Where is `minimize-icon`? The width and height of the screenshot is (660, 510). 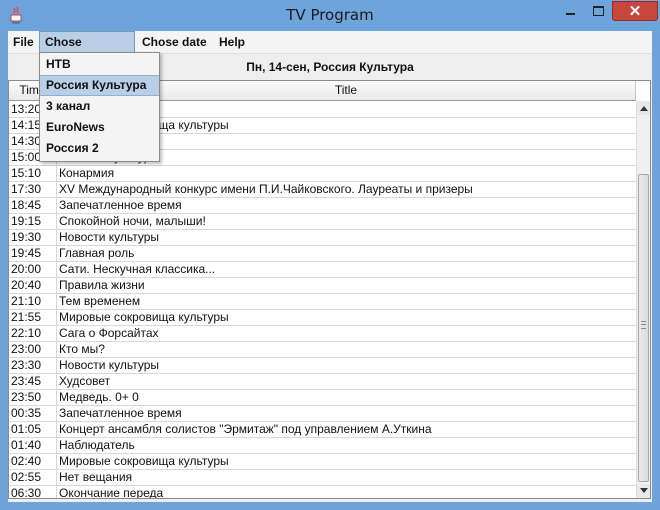
minimize-icon is located at coordinates (570, 14).